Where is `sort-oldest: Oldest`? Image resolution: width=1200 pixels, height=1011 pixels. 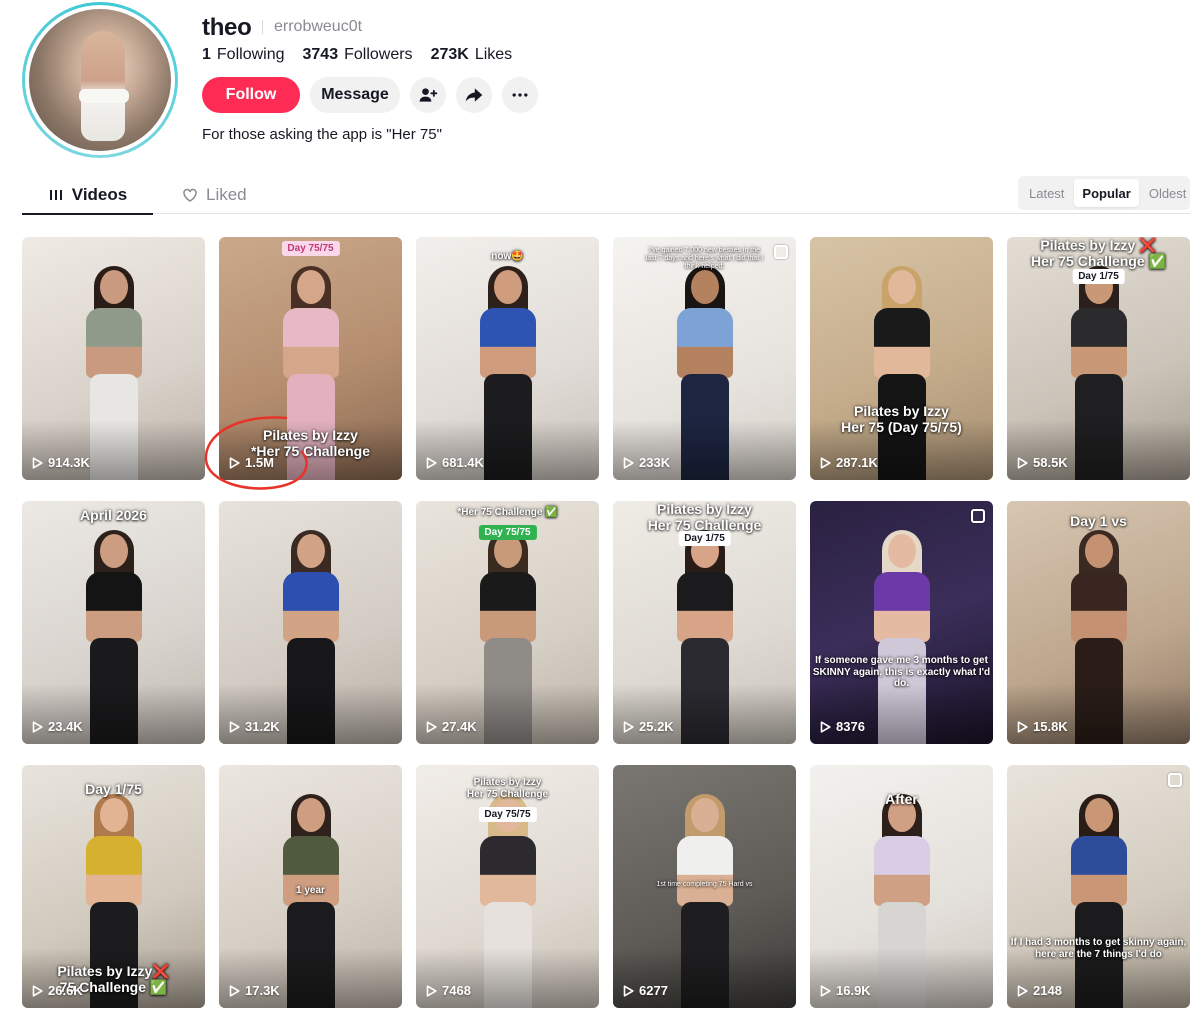 sort-oldest: Oldest is located at coordinates (1168, 193).